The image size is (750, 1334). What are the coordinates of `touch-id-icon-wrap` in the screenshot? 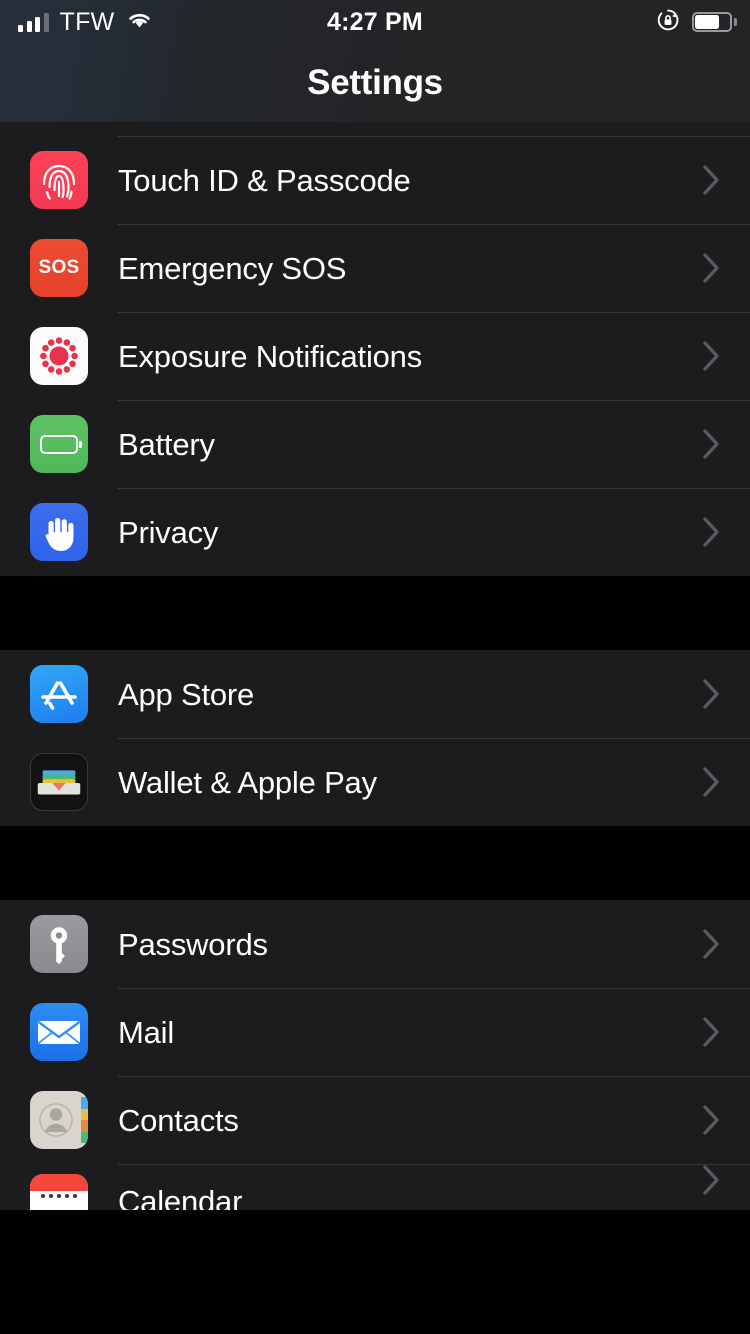 It's located at (59, 180).